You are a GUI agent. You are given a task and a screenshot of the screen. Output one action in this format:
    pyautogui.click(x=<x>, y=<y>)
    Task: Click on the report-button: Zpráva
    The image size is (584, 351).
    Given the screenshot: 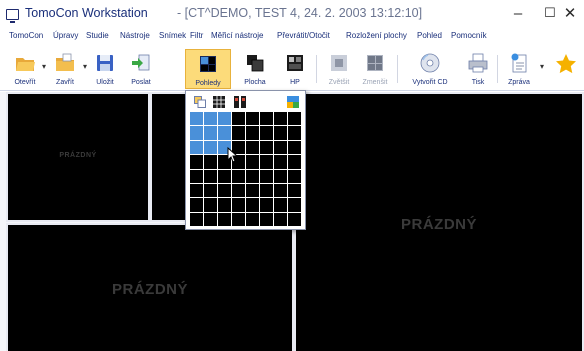 What is the action you would take?
    pyautogui.click(x=519, y=69)
    